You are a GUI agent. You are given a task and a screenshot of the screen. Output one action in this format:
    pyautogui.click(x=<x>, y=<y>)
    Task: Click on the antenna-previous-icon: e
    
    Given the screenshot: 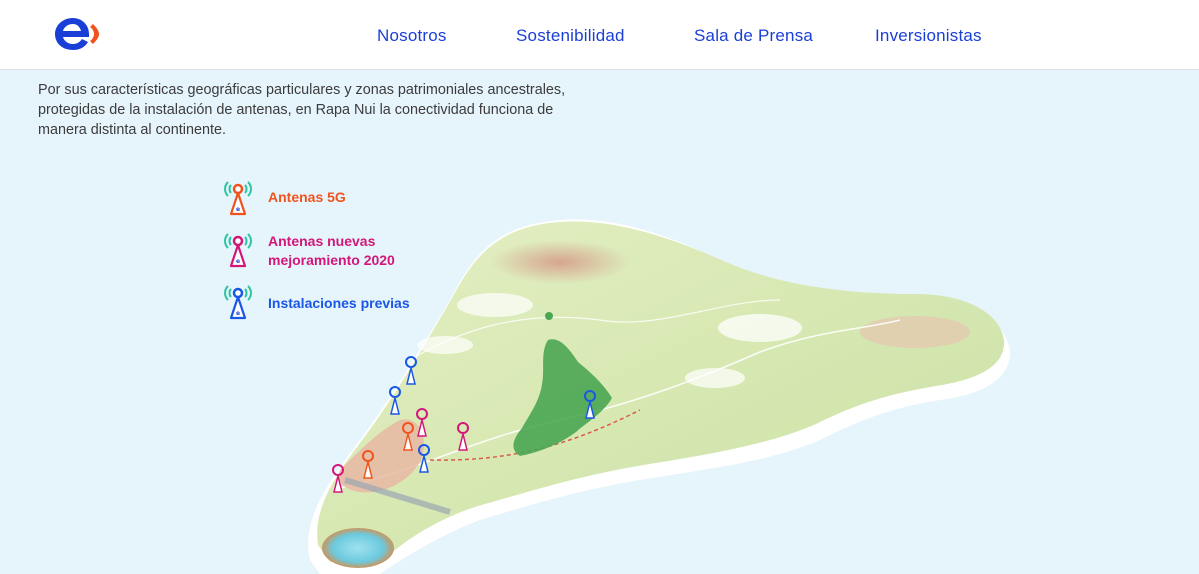 What is the action you would take?
    pyautogui.click(x=238, y=302)
    